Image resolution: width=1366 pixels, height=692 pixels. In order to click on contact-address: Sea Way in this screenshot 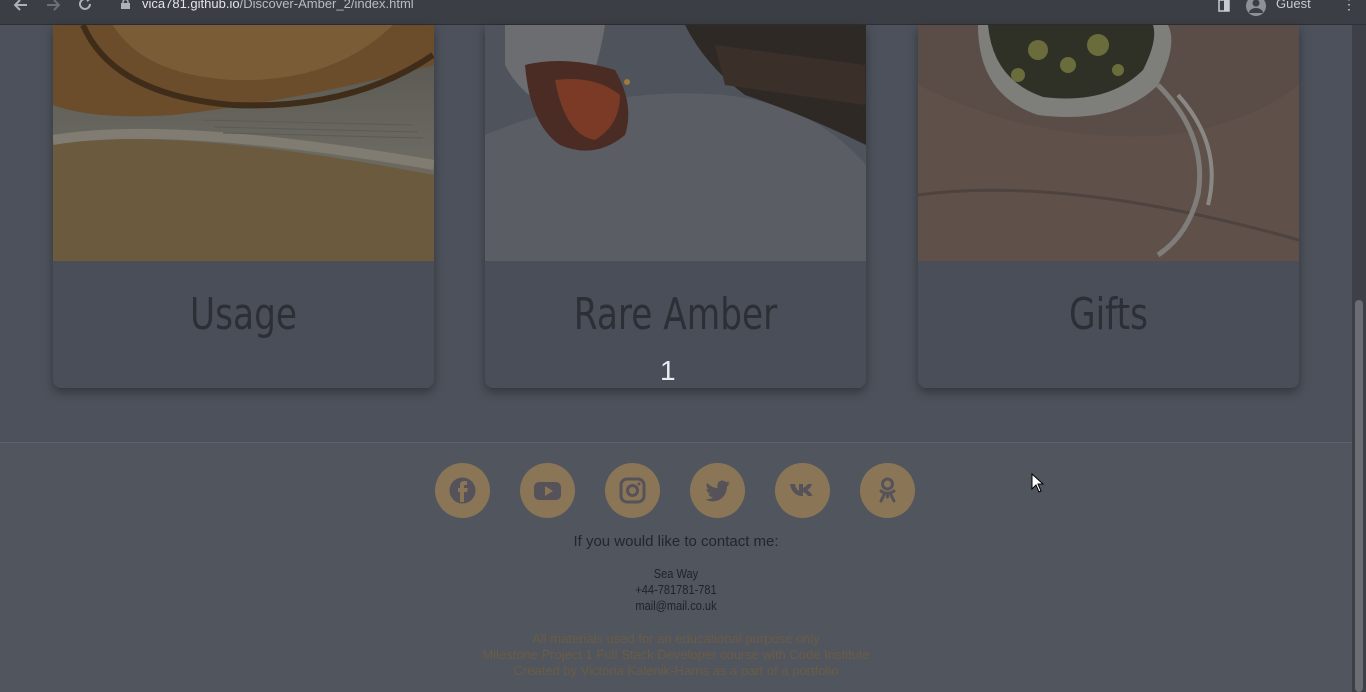, I will do `click(676, 573)`.